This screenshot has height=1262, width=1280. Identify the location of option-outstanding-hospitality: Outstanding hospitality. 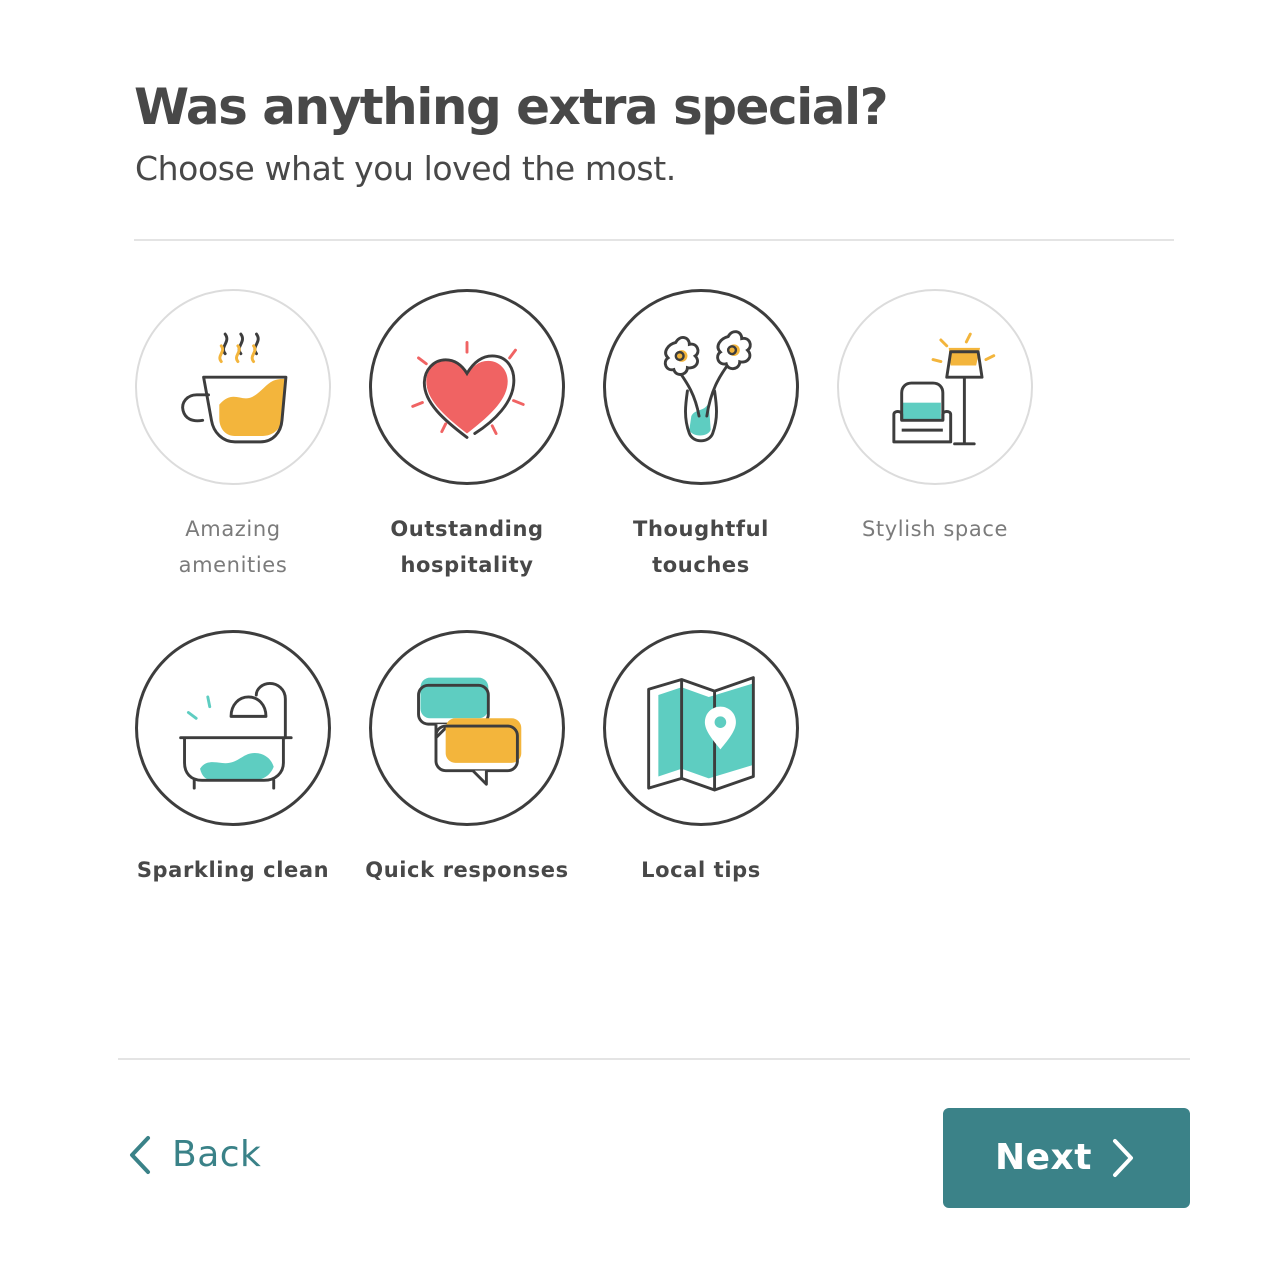
(467, 439).